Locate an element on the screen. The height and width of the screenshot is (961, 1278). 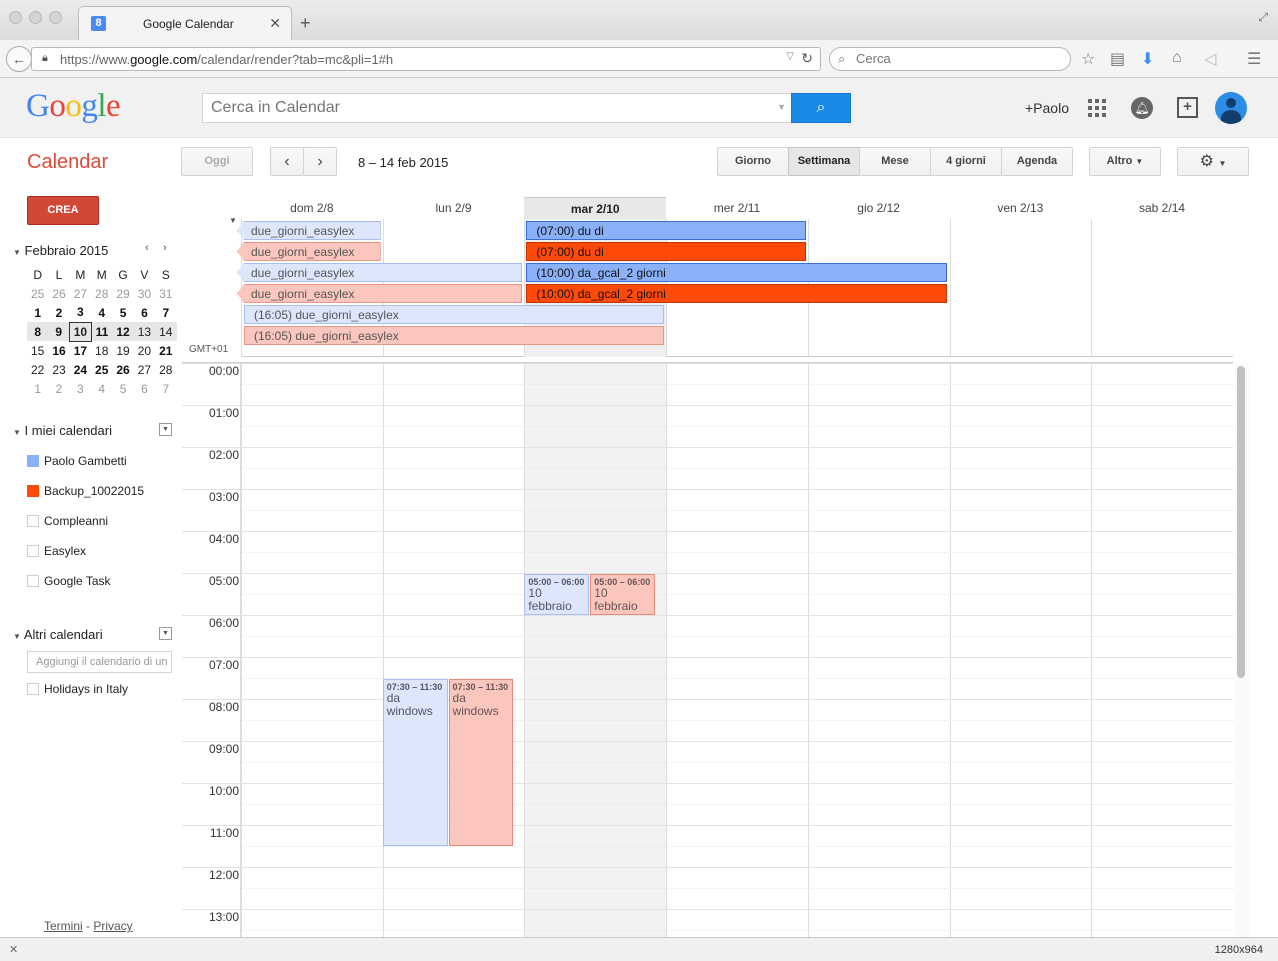
mini-calendar-day: 13 is located at coordinates (144, 331).